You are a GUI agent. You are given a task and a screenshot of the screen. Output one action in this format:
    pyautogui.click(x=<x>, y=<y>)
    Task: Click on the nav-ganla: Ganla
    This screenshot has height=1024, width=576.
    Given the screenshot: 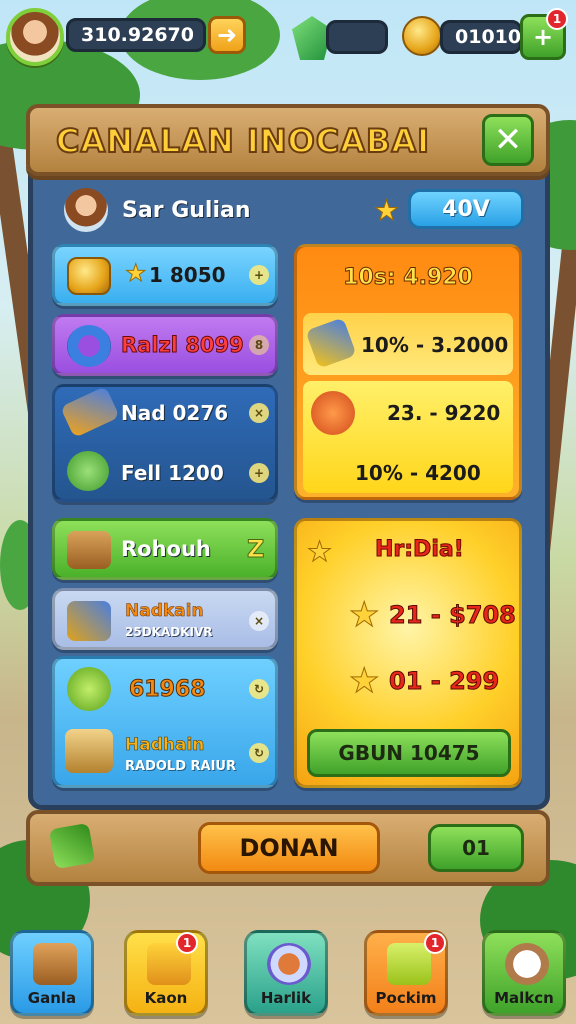 What is the action you would take?
    pyautogui.click(x=52, y=973)
    